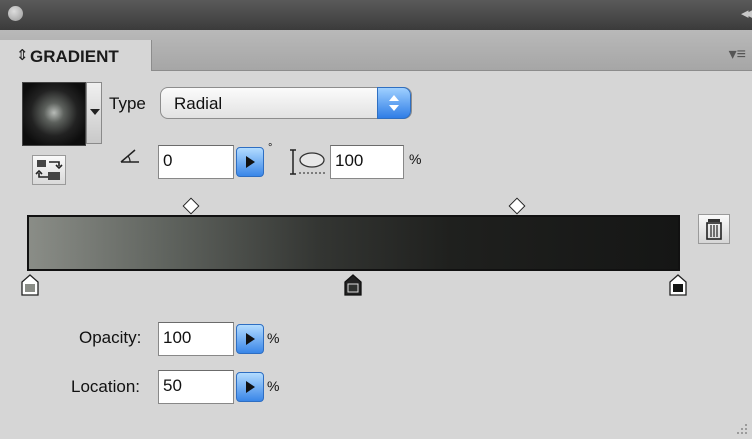  I want to click on angle-unit: °, so click(270, 148).